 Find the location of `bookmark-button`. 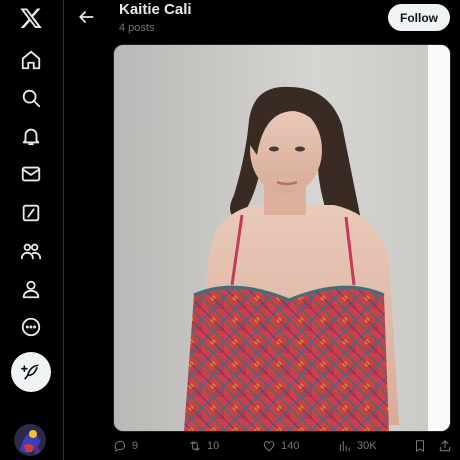

bookmark-button is located at coordinates (420, 446).